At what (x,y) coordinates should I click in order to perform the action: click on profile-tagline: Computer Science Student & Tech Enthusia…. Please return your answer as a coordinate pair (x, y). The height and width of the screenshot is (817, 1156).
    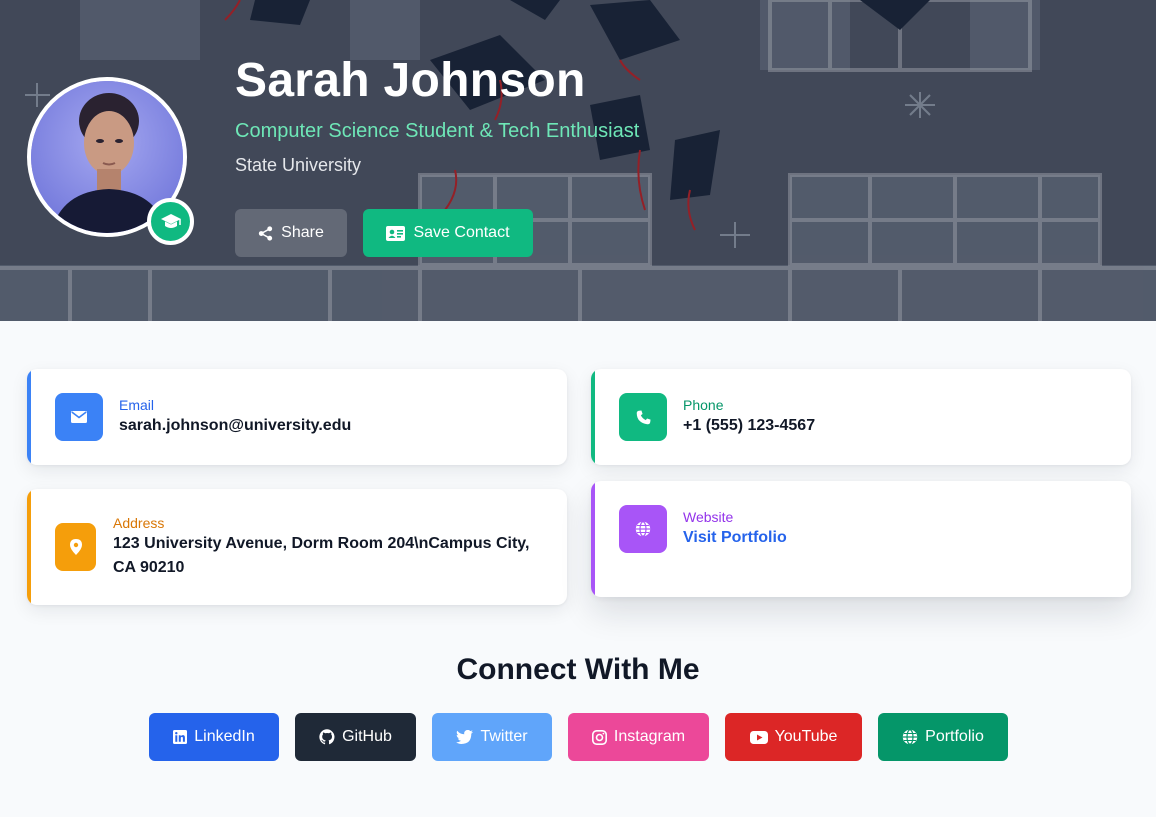
    Looking at the image, I should click on (437, 131).